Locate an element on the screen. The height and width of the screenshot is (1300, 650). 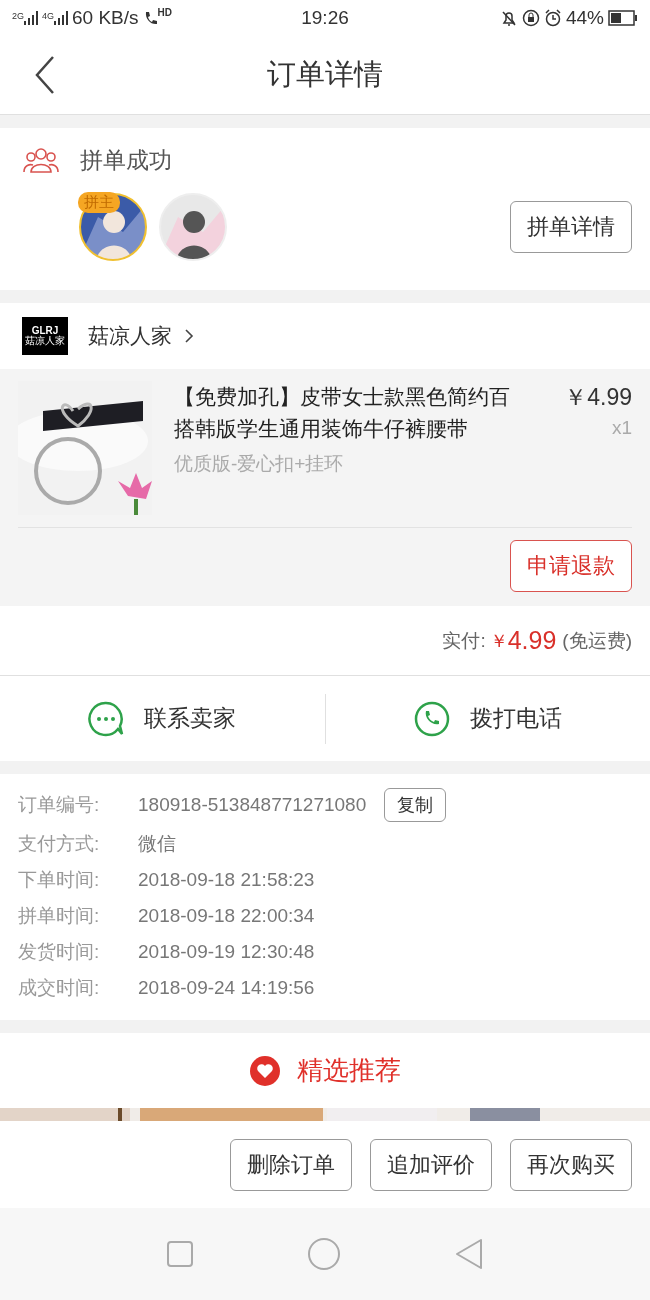
field-label: 拼单时间: is located at coordinates (59, 916).